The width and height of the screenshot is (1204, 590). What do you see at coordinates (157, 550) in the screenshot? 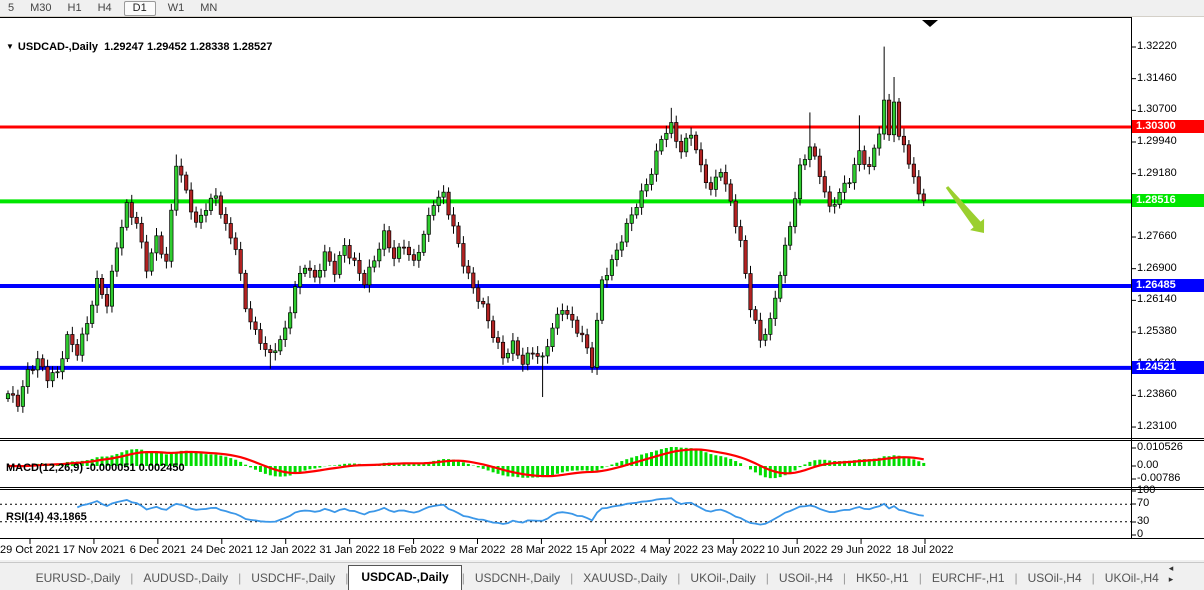
I see `date-tick-label: 6 Dec 2021` at bounding box center [157, 550].